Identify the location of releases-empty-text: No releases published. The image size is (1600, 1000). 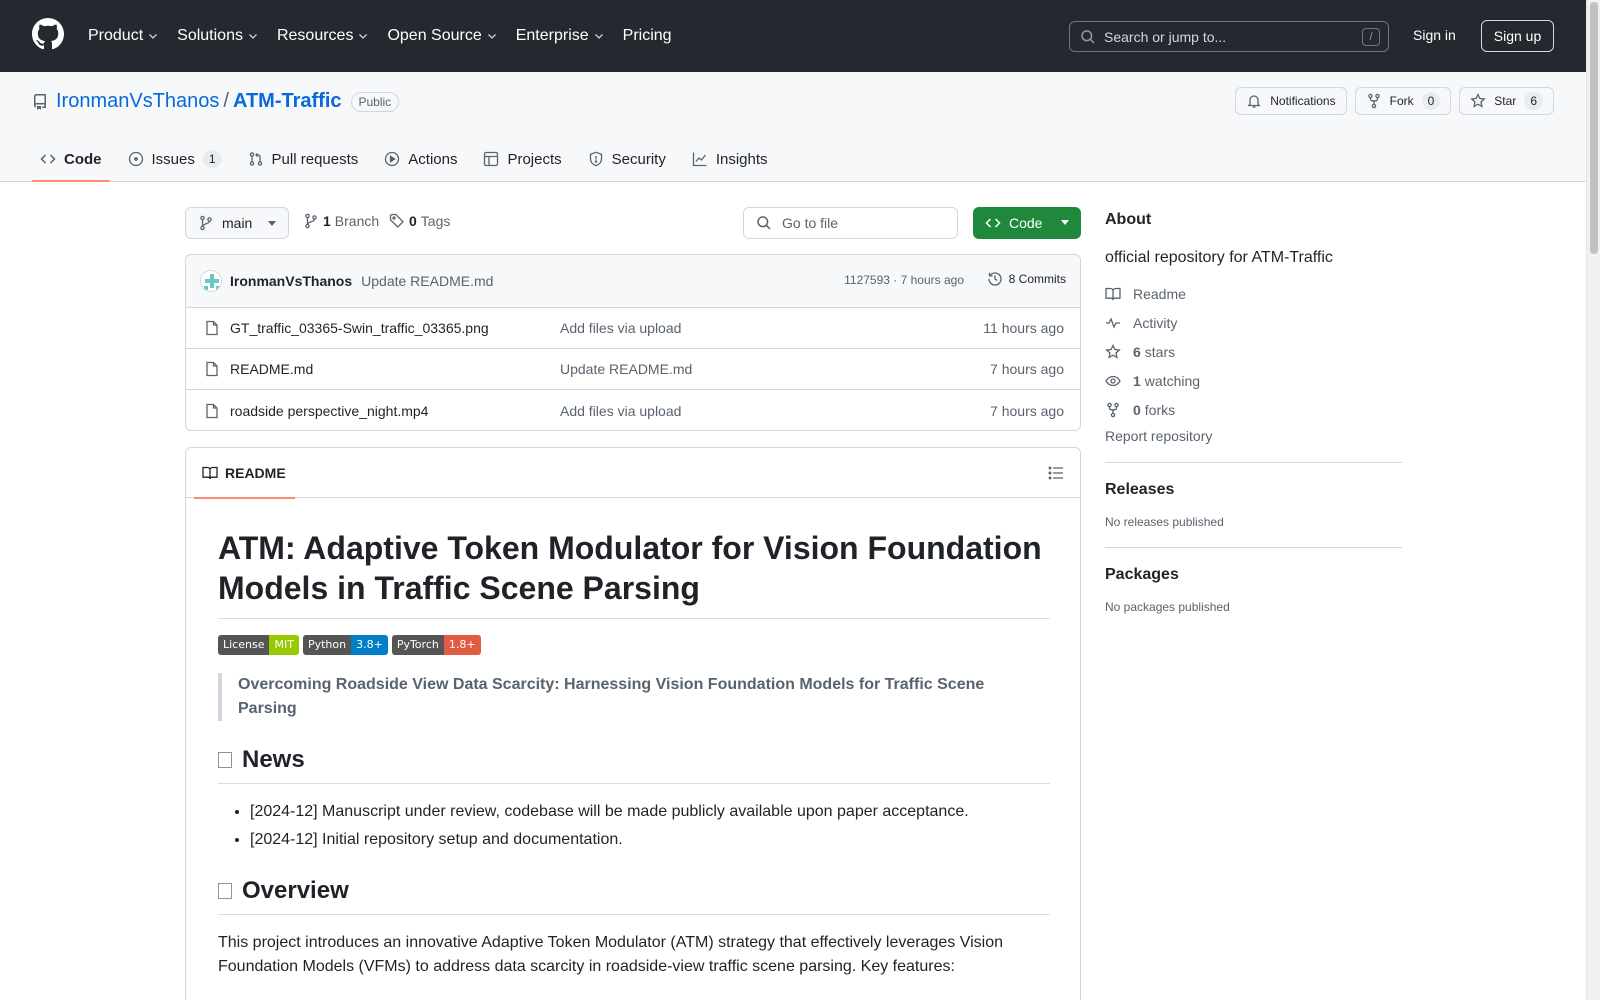
(1164, 522).